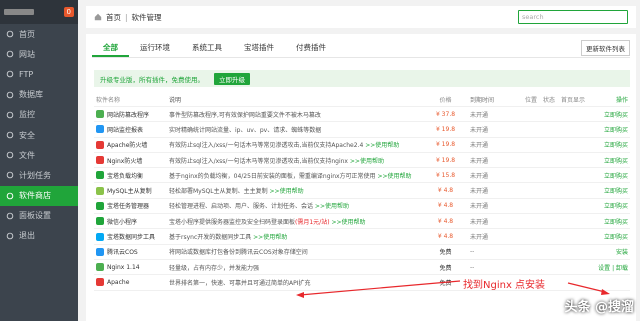  Describe the element at coordinates (27, 155) in the screenshot. I see `sidebar-item-label: 文件` at that location.